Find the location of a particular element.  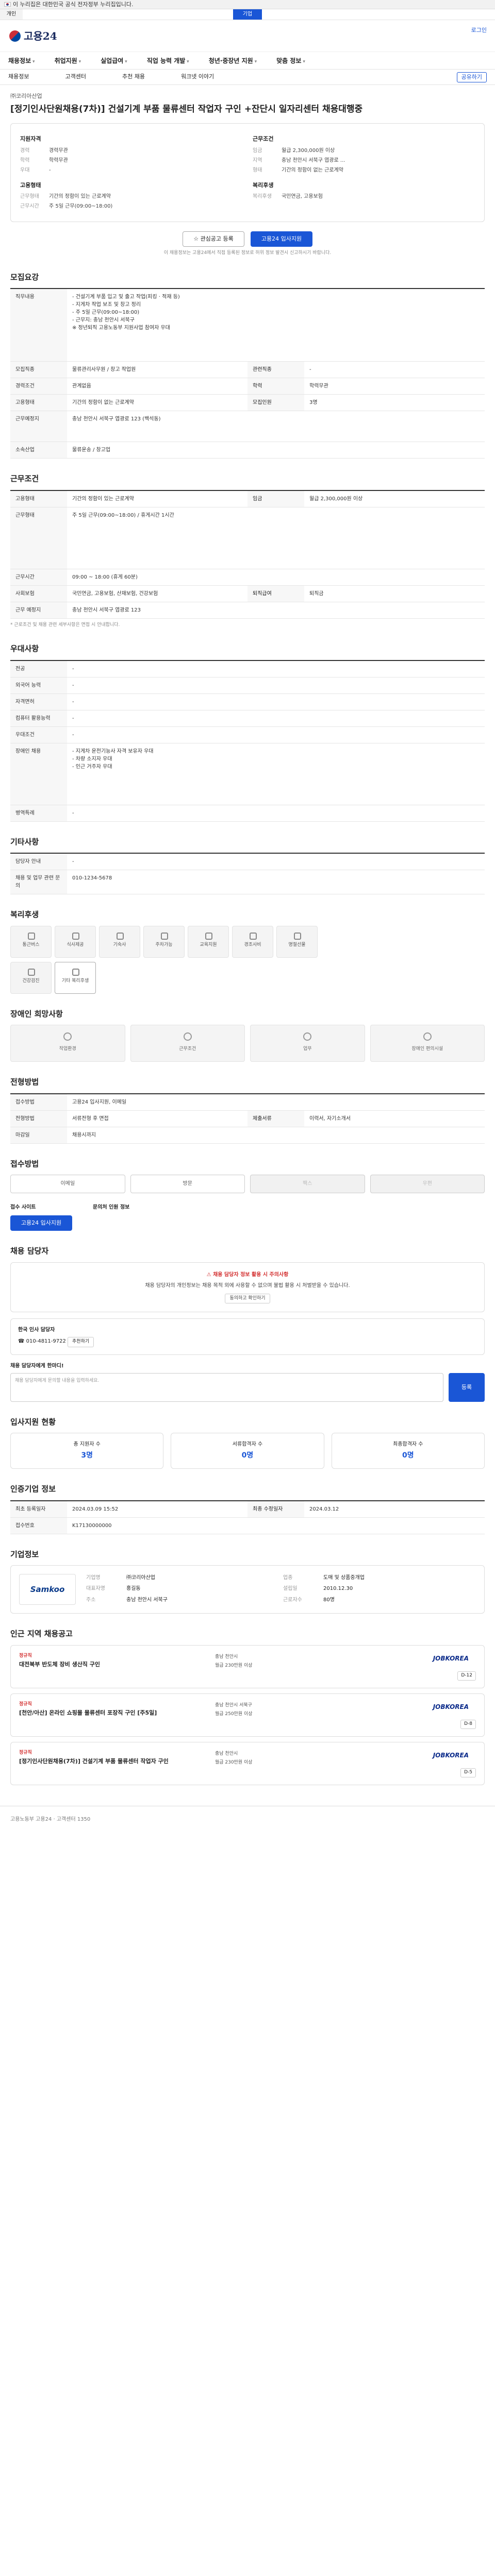

disability-cards: 작업환경 근무조건 업무 장애인 편의시설 is located at coordinates (247, 1043).